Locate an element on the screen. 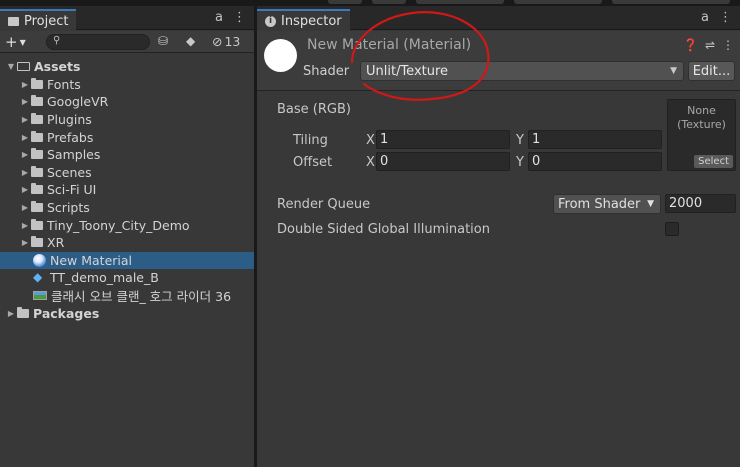 The width and height of the screenshot is (740, 467). tree-item-label: Samples is located at coordinates (74, 155).